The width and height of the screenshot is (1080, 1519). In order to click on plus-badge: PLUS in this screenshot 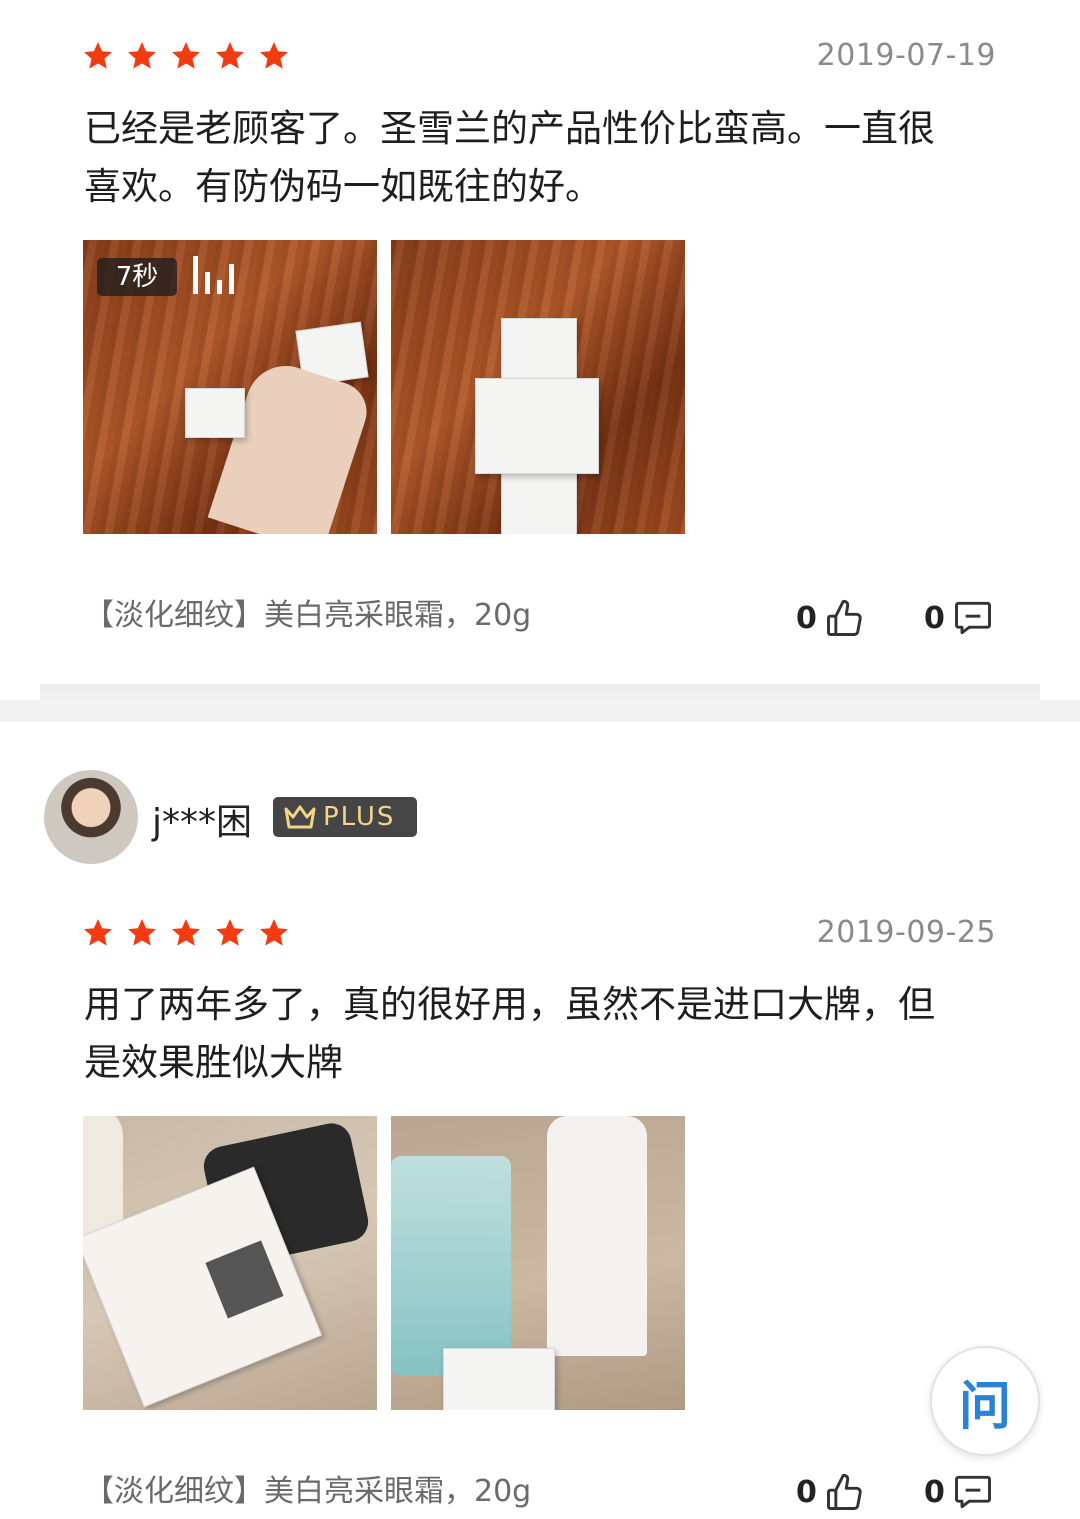, I will do `click(345, 817)`.